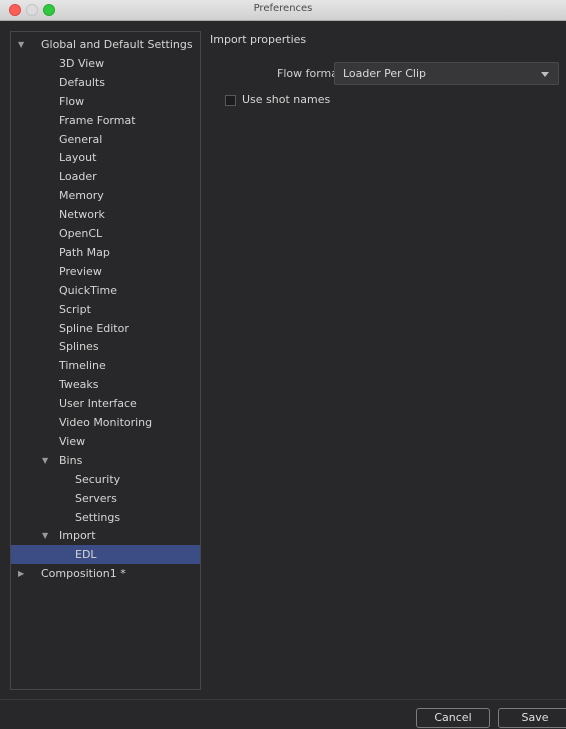 Image resolution: width=566 pixels, height=729 pixels. Describe the element at coordinates (98, 479) in the screenshot. I see `tree-item-label: Security` at that location.